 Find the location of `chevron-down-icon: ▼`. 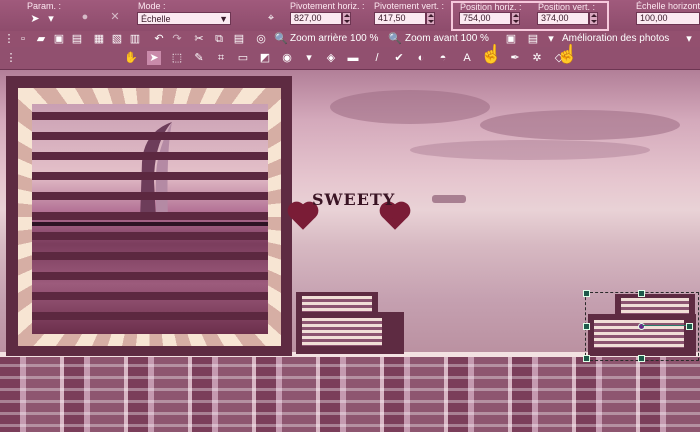

chevron-down-icon: ▼ is located at coordinates (223, 19).